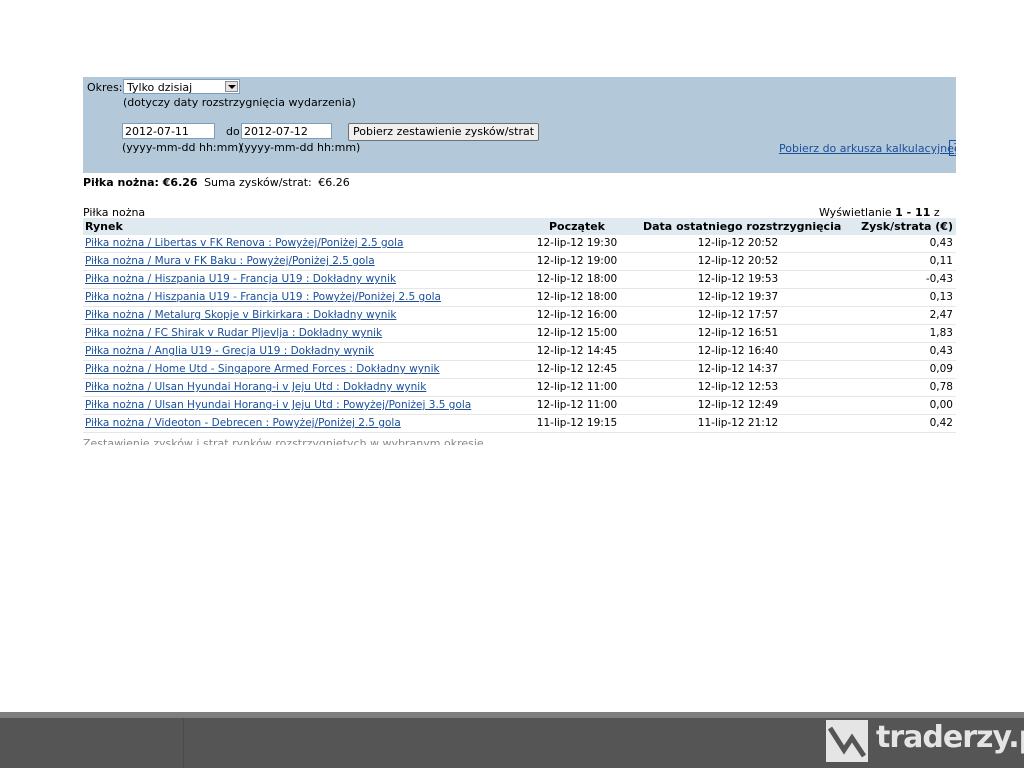 The height and width of the screenshot is (768, 1024). What do you see at coordinates (738, 351) in the screenshot?
I see `settled-cell: 12-lip-12 16:40` at bounding box center [738, 351].